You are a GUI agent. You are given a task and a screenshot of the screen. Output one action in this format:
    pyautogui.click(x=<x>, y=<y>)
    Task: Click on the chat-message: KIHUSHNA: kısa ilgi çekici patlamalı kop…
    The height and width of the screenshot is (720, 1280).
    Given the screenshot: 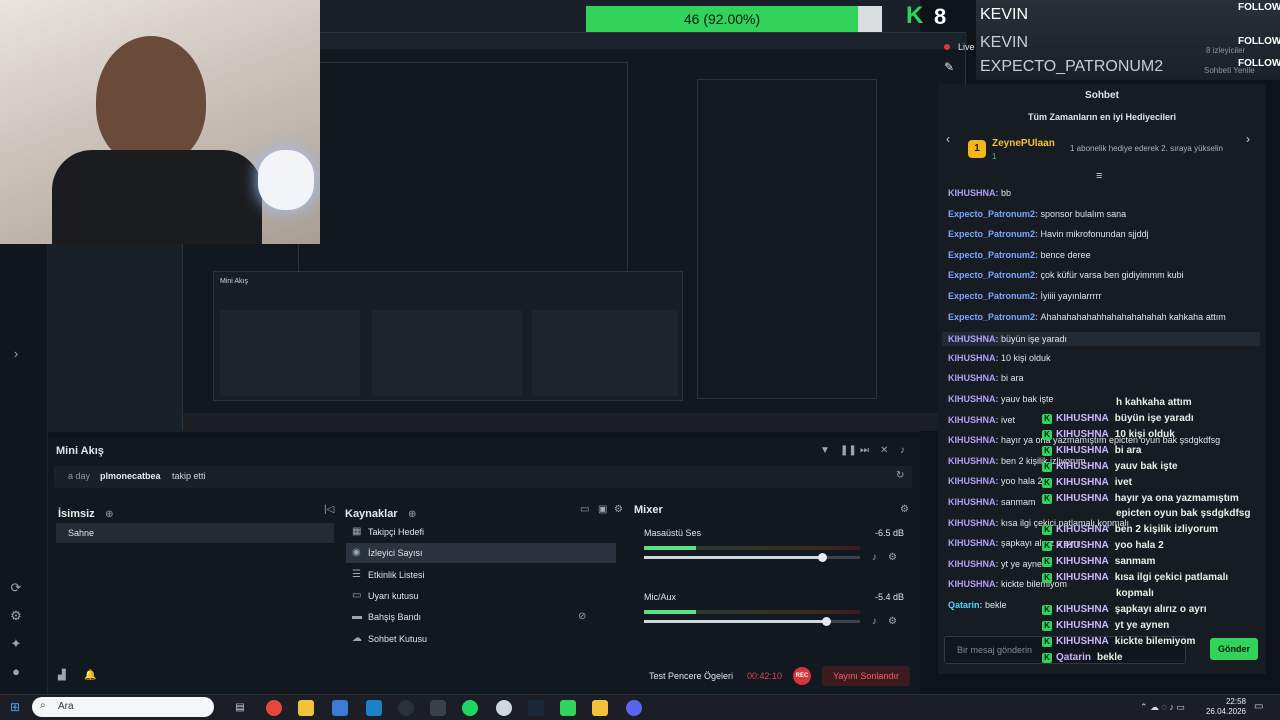 What is the action you would take?
    pyautogui.click(x=1038, y=523)
    